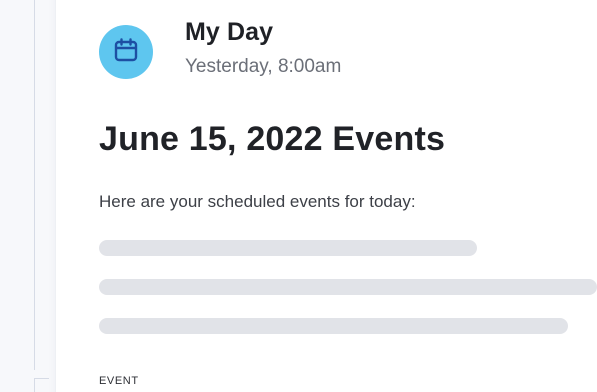 This screenshot has height=392, width=597. I want to click on left-rail-divider, so click(34, 185).